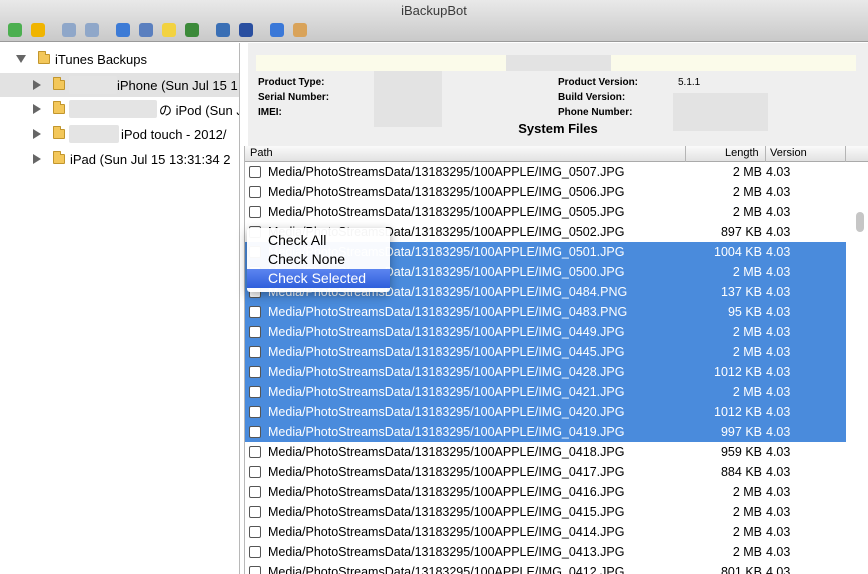 Image resolution: width=868 pixels, height=574 pixels. Describe the element at coordinates (741, 292) in the screenshot. I see `row-length: 137 KB` at that location.